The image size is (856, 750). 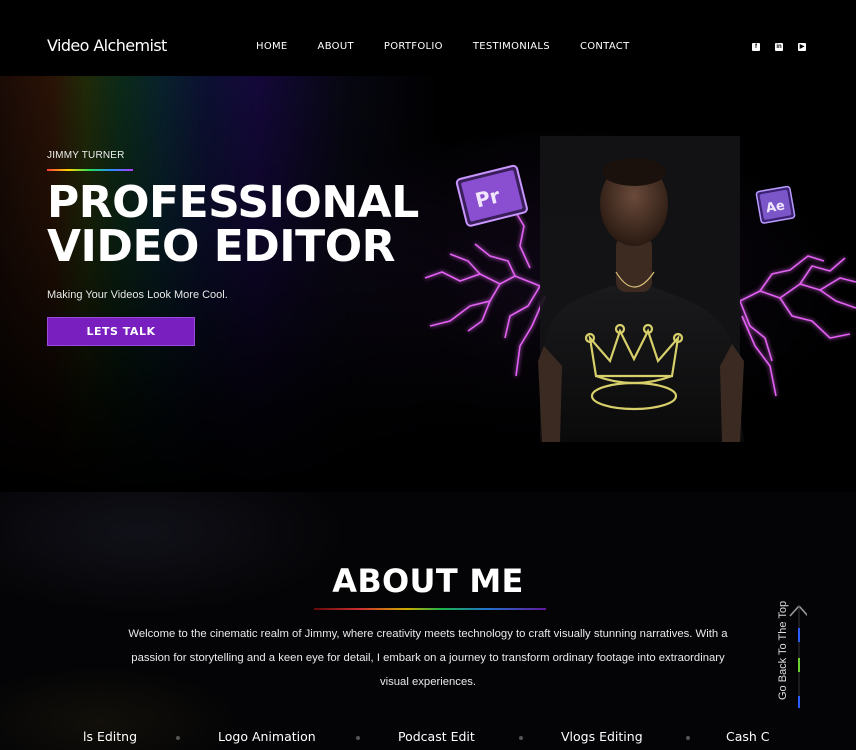 I want to click on lightning-right, so click(x=797, y=326).